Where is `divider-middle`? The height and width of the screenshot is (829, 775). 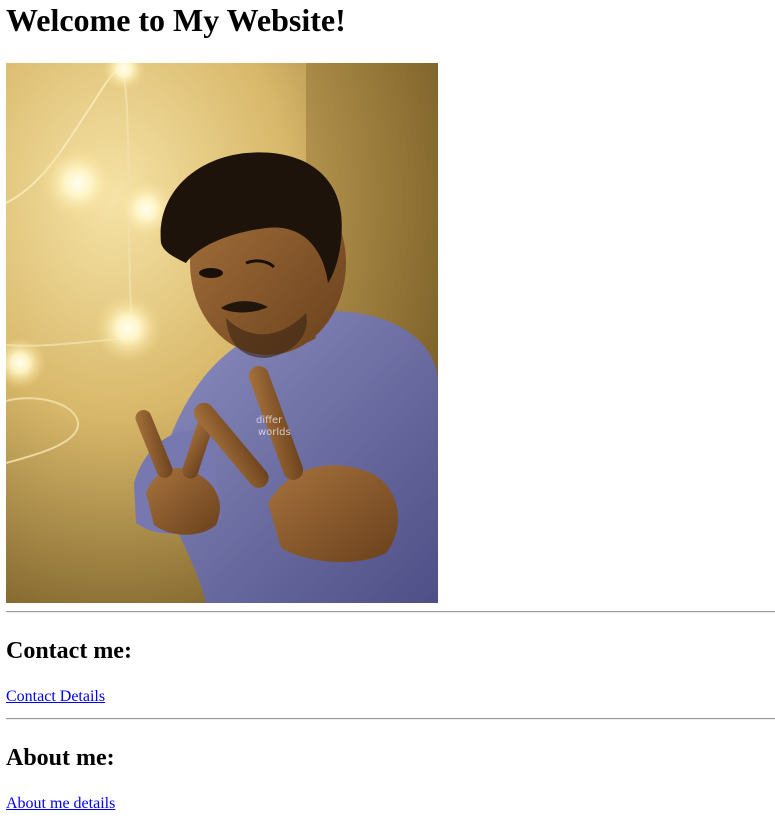
divider-middle is located at coordinates (390, 719).